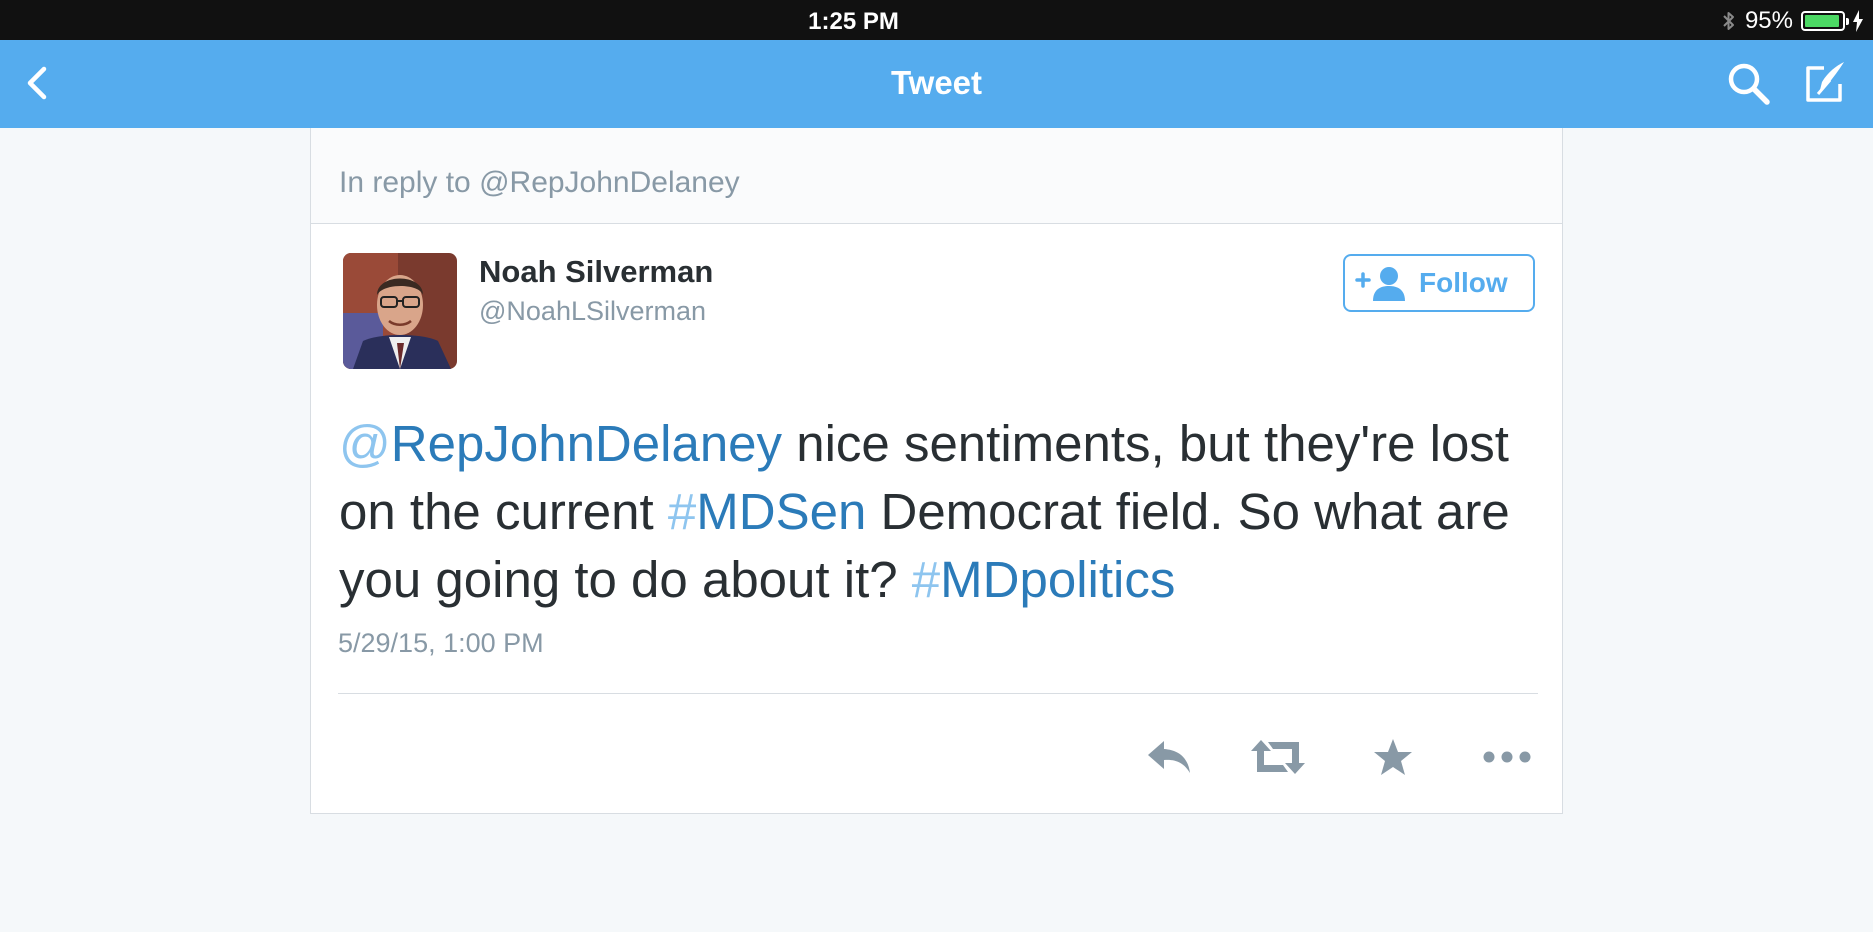  I want to click on mention-prefix: @, so click(365, 443).